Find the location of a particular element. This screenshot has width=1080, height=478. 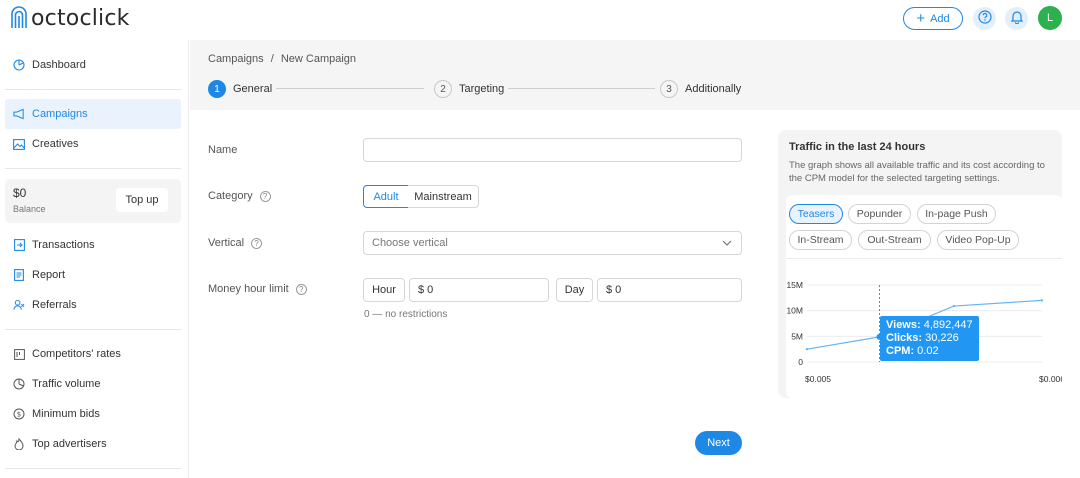

sidebar-item-creatives: Creatives is located at coordinates (93, 144).